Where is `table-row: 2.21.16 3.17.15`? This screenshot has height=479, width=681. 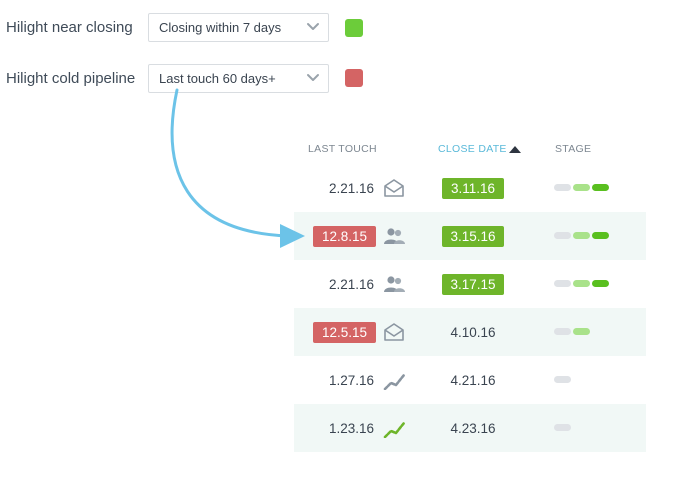
table-row: 2.21.16 3.17.15 is located at coordinates (470, 284).